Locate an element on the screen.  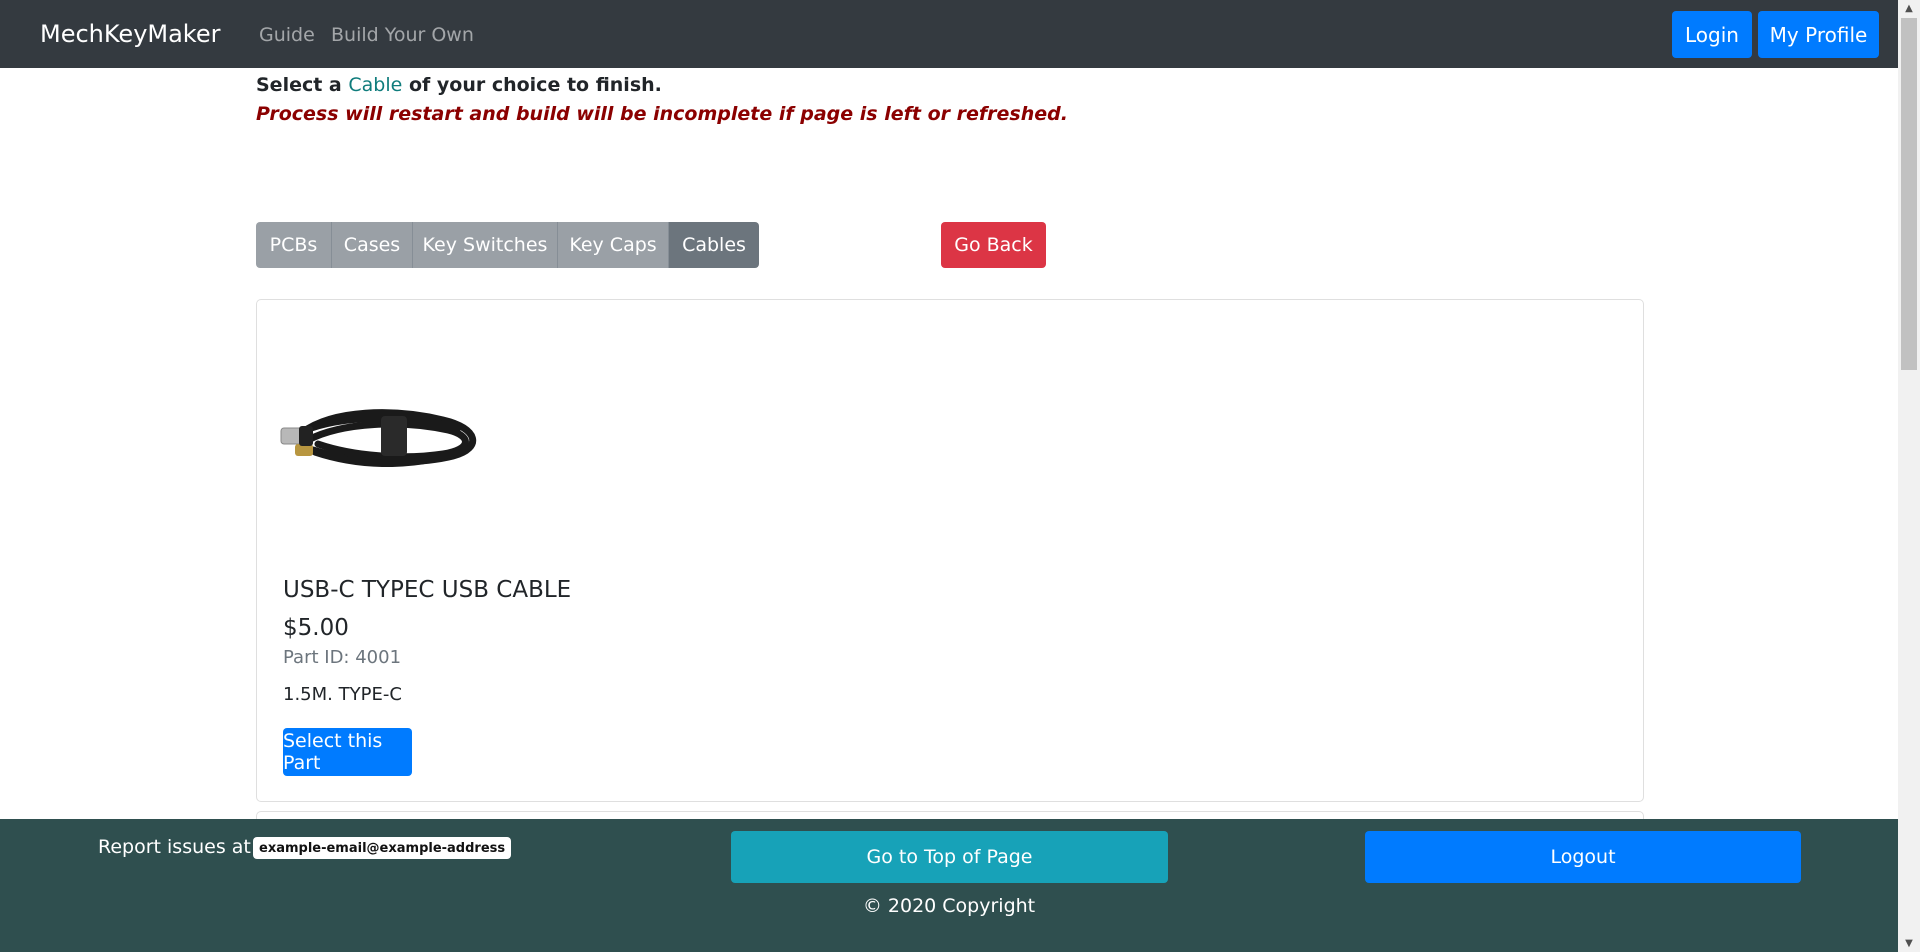
select-part-button: Select this Part is located at coordinates (347, 752).